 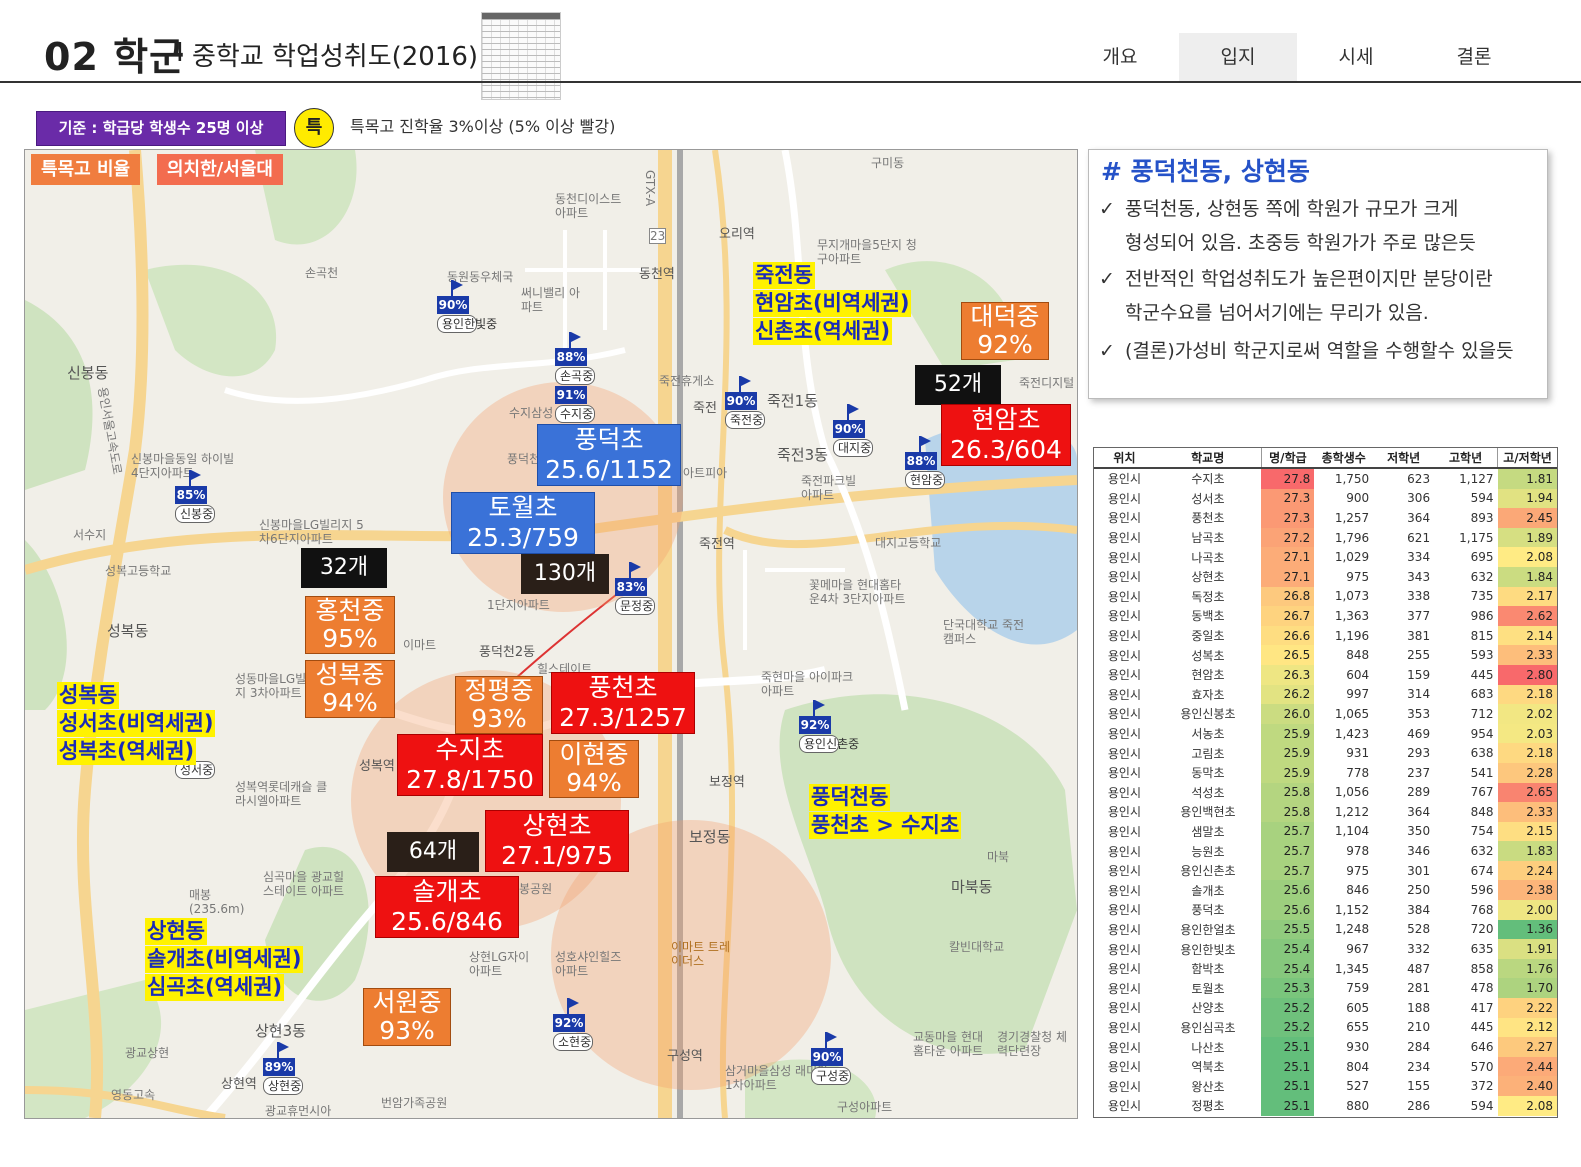 I want to click on table-row: 용인시 산양초 25.2 605 188 417 2.22, so click(x=1325, y=1008).